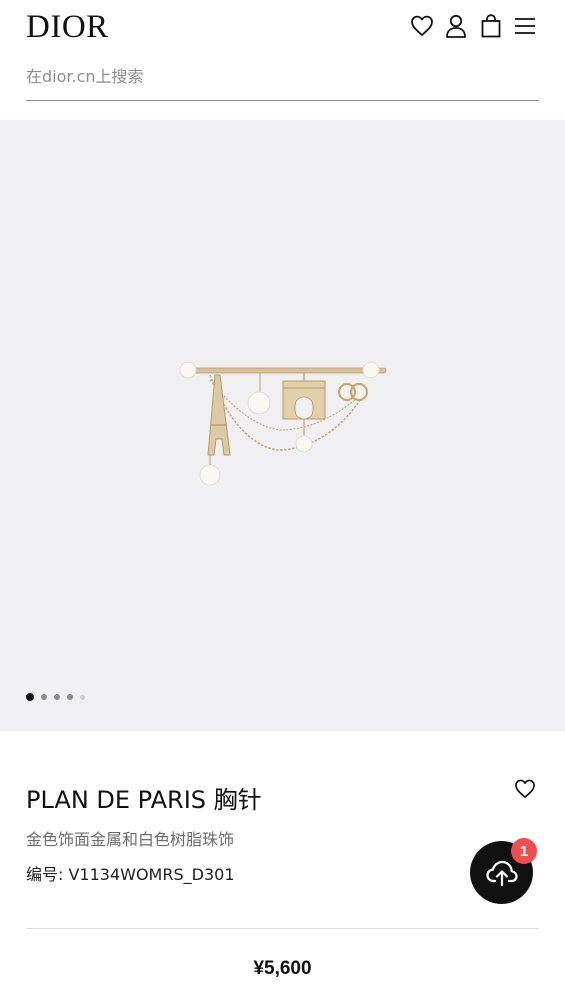  I want to click on user-icon, so click(456, 26).